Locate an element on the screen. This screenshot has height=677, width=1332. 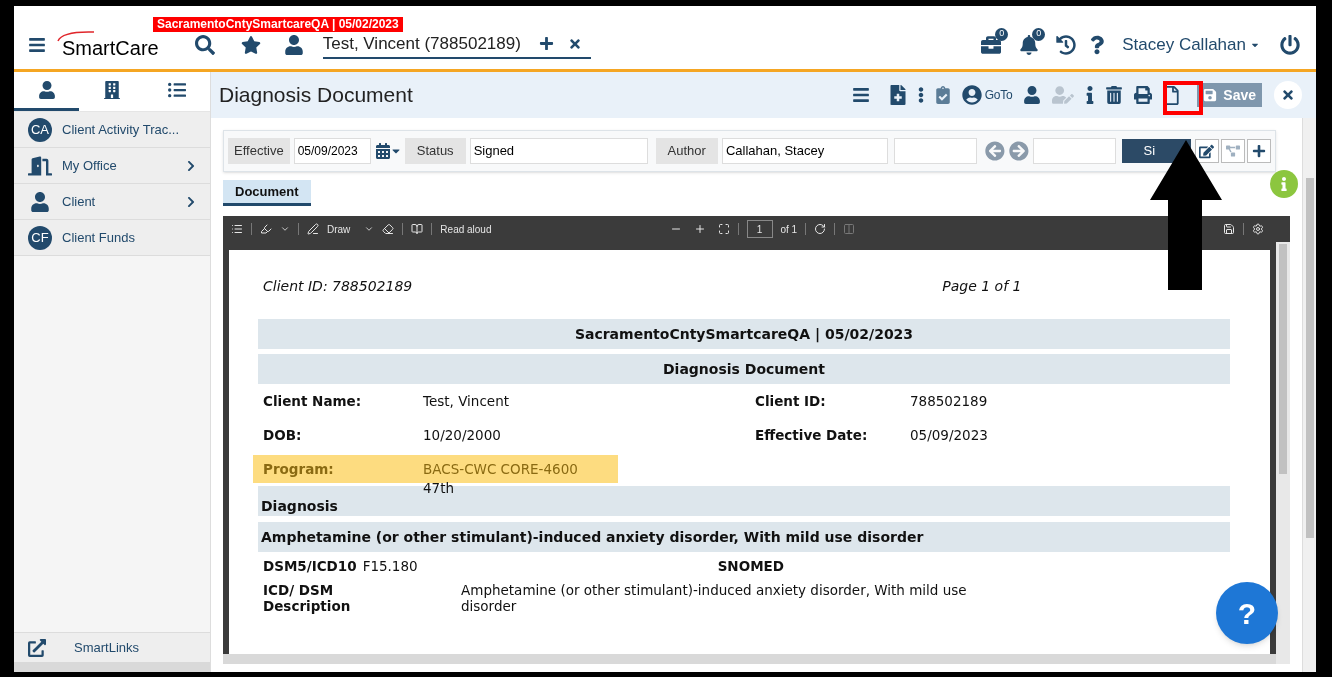
fit-page-icon is located at coordinates (723, 229).